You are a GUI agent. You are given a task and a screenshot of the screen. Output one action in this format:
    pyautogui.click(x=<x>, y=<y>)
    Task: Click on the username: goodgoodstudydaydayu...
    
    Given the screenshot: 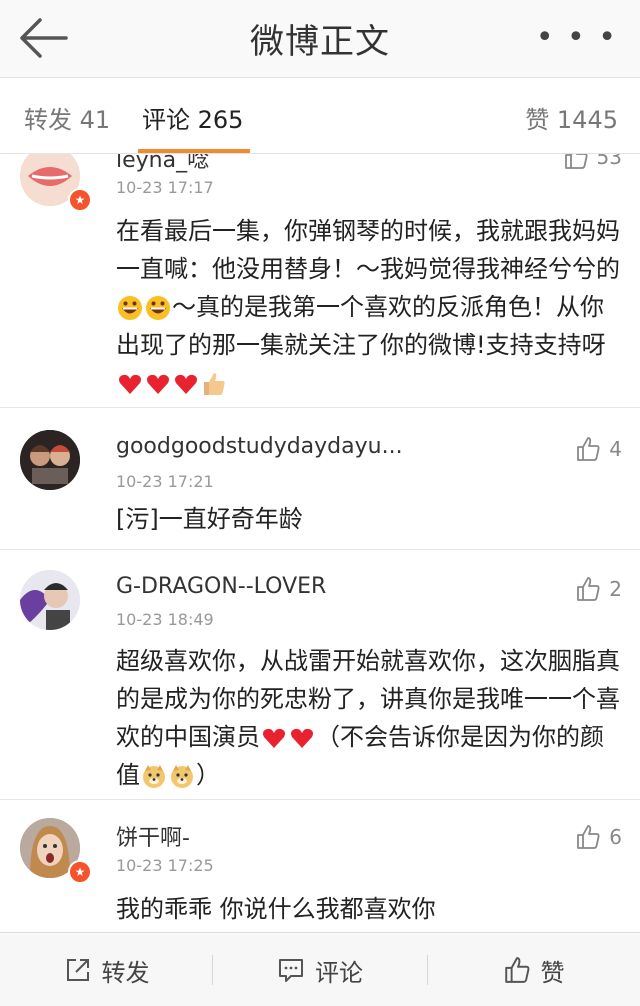 What is the action you would take?
    pyautogui.click(x=259, y=446)
    